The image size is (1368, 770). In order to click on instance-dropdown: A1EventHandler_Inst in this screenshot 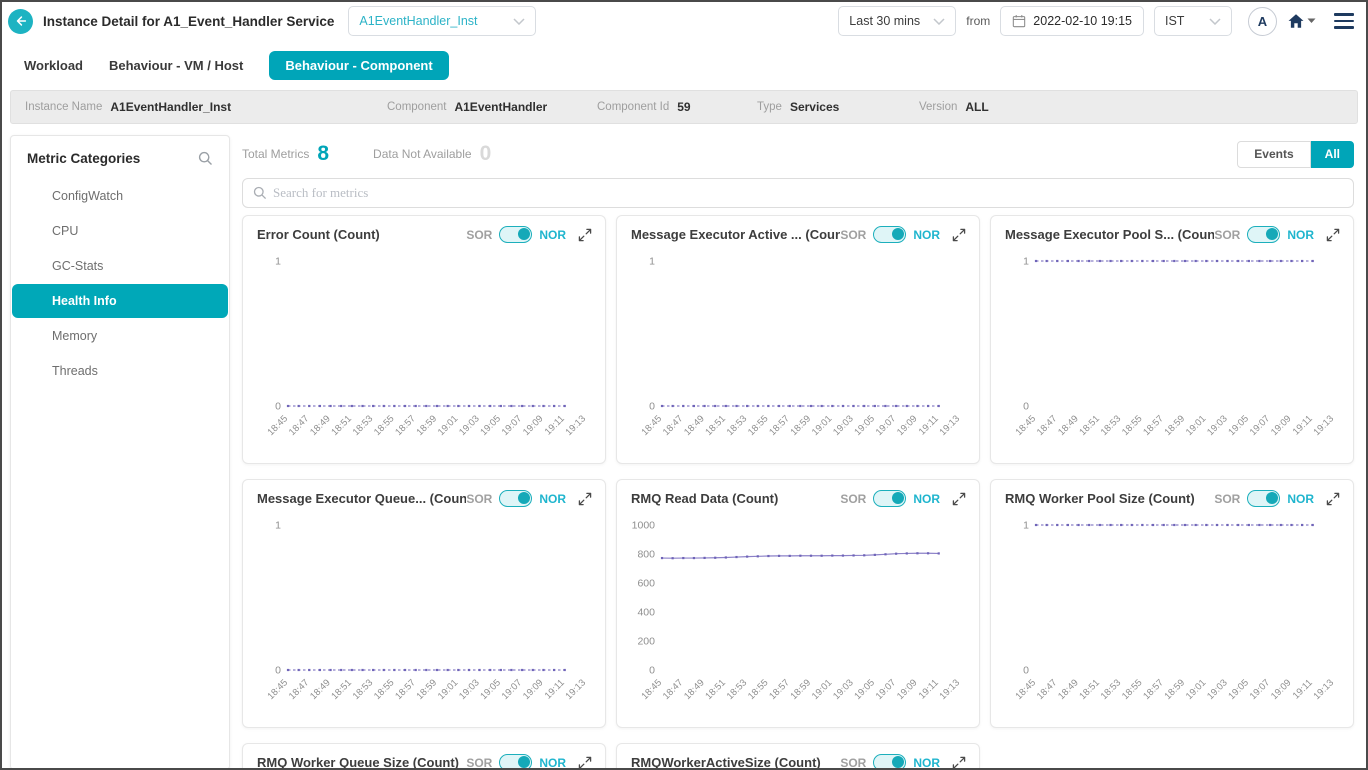, I will do `click(442, 21)`.